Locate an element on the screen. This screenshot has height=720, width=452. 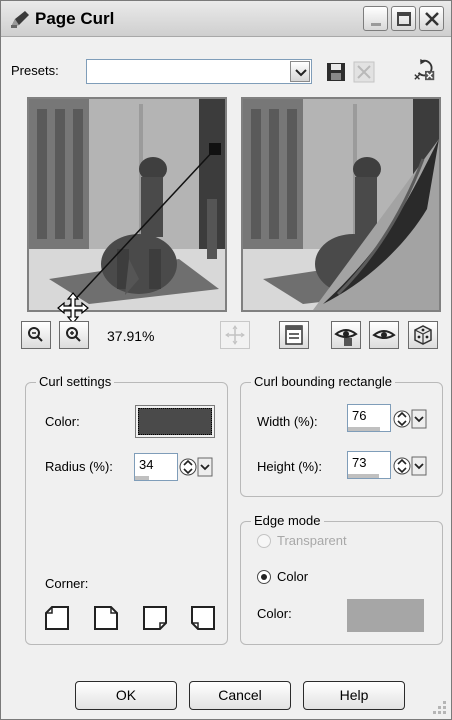
page-curl-app-icon is located at coordinates (20, 19).